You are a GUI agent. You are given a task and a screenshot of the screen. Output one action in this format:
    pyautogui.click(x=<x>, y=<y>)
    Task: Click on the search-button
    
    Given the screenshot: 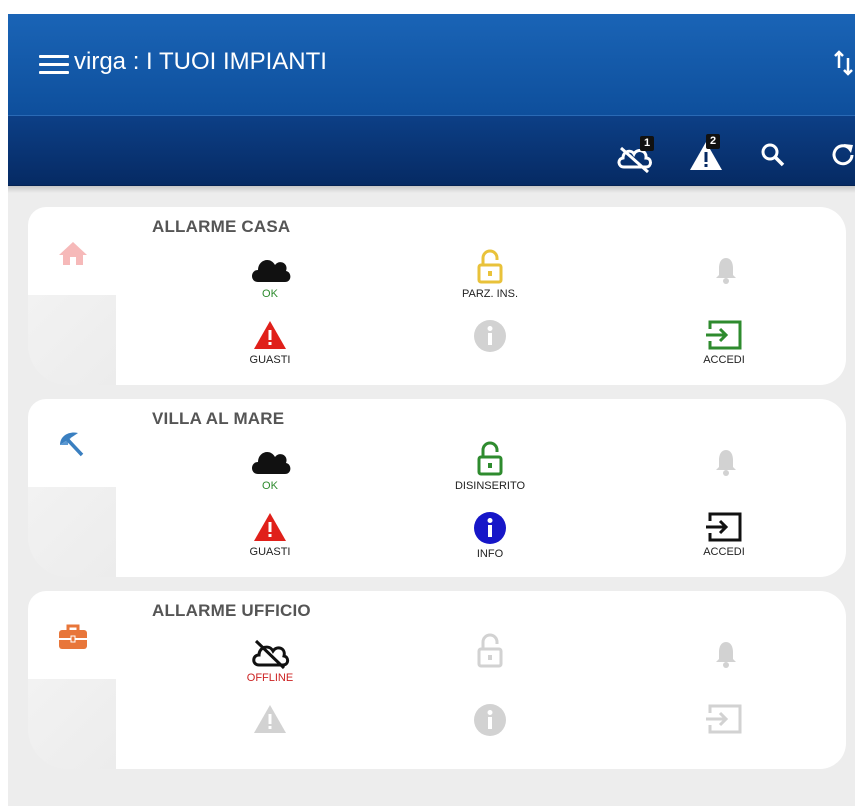 What is the action you would take?
    pyautogui.click(x=773, y=155)
    